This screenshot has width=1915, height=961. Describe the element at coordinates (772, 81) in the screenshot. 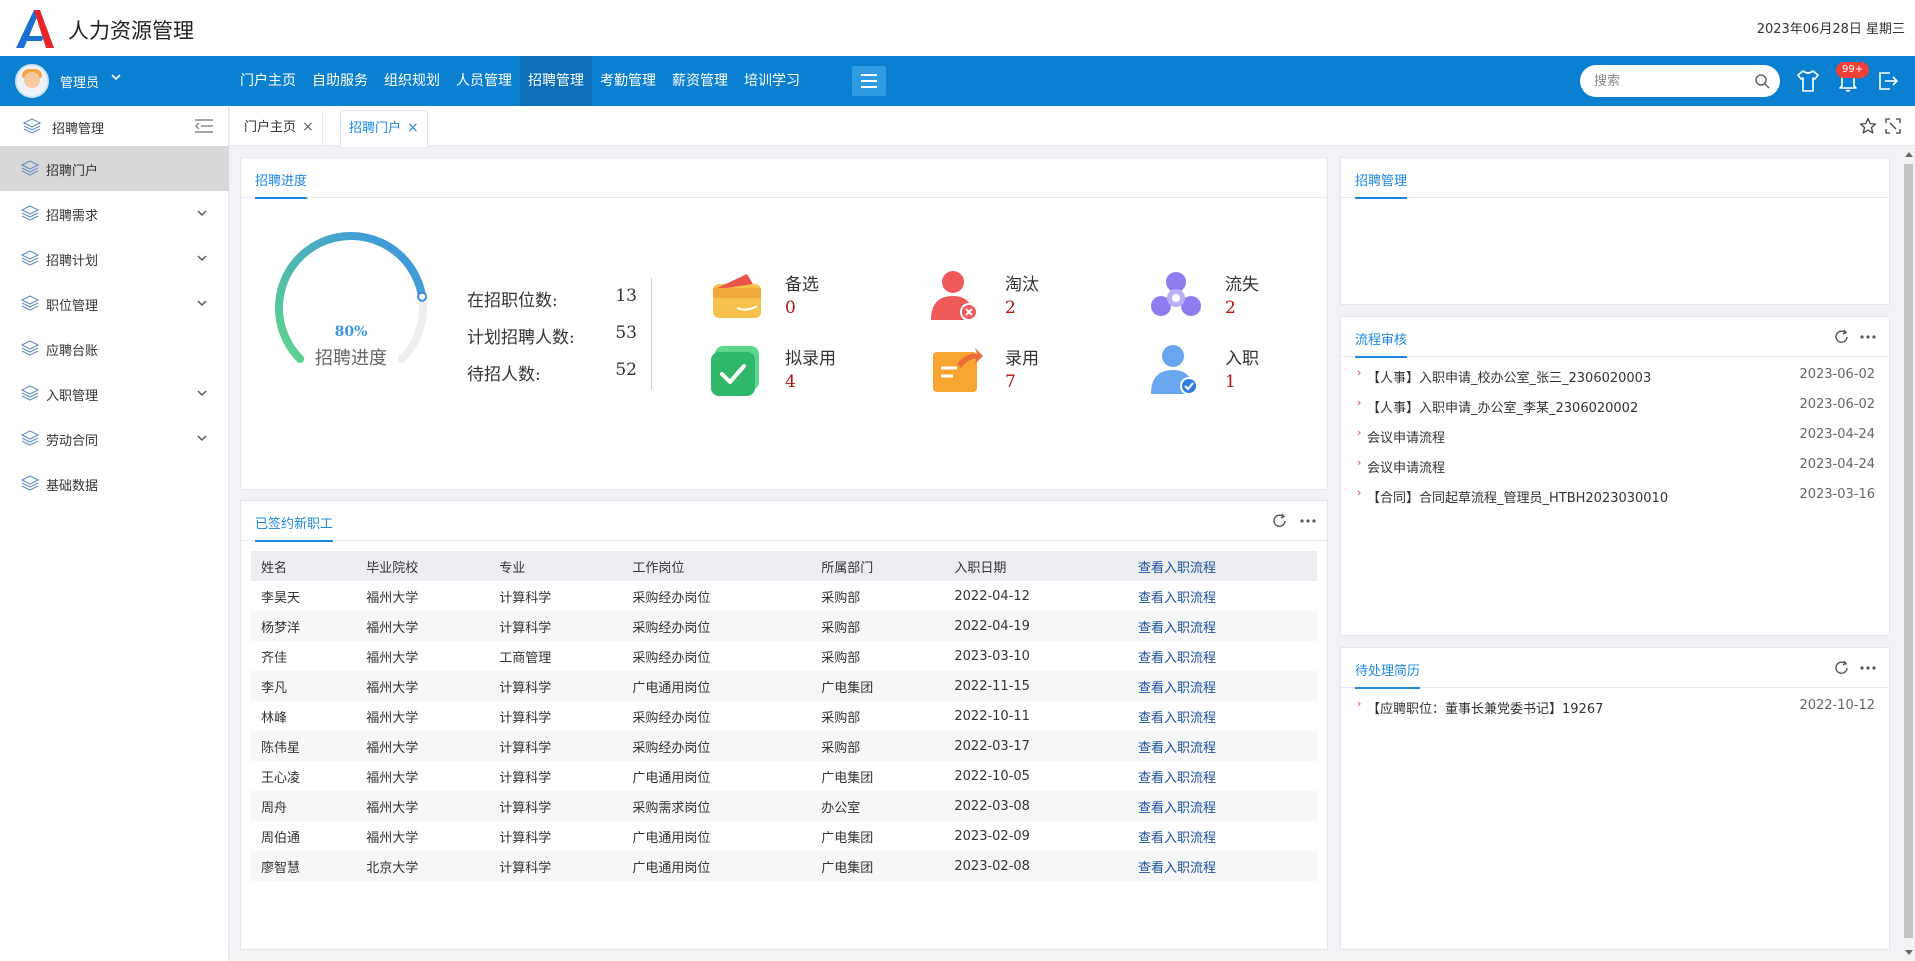

I see `nav-item-training: 培训学习` at that location.